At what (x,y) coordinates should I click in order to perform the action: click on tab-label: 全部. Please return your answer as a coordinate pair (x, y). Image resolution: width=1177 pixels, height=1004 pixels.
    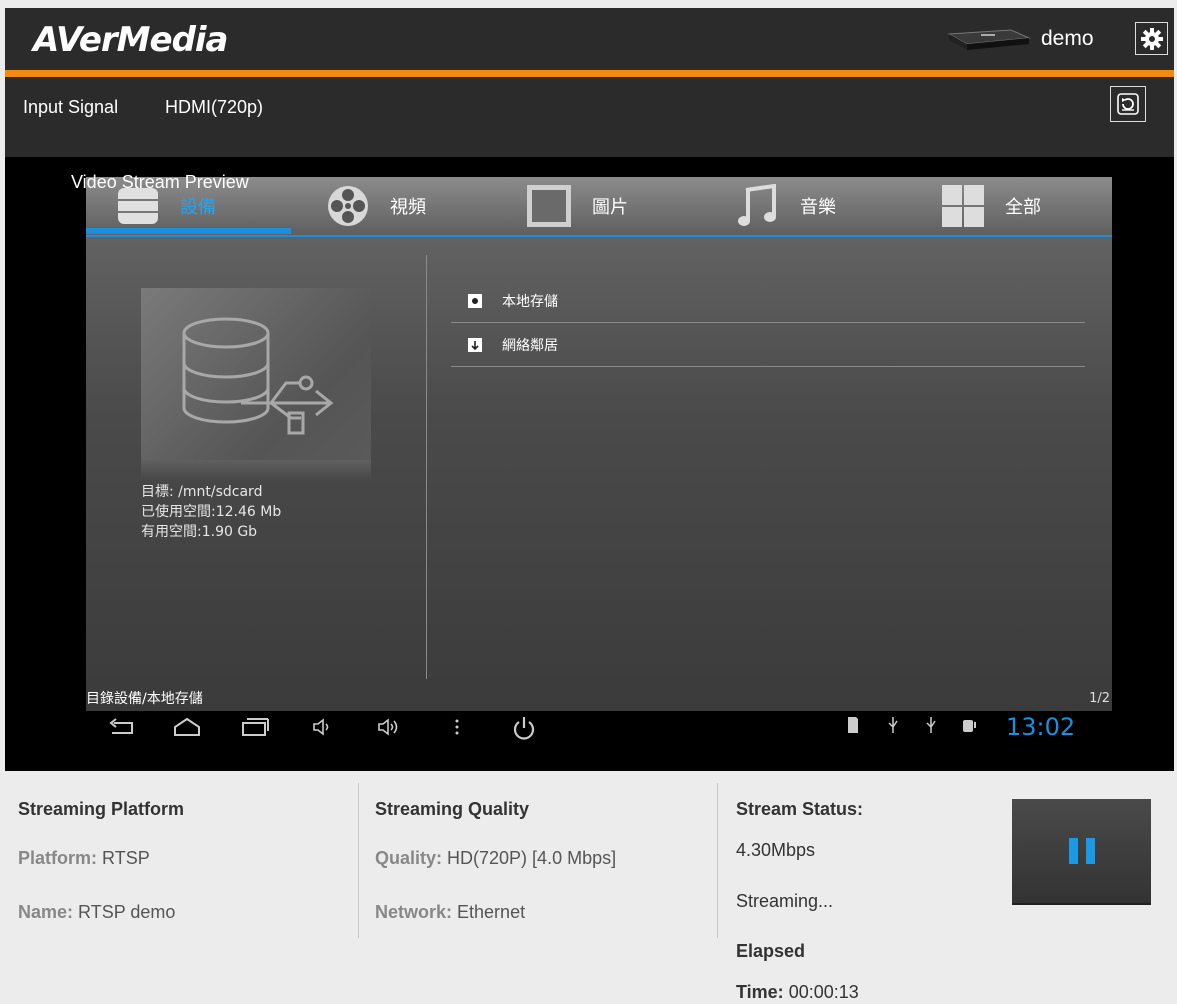
    Looking at the image, I should click on (1023, 207).